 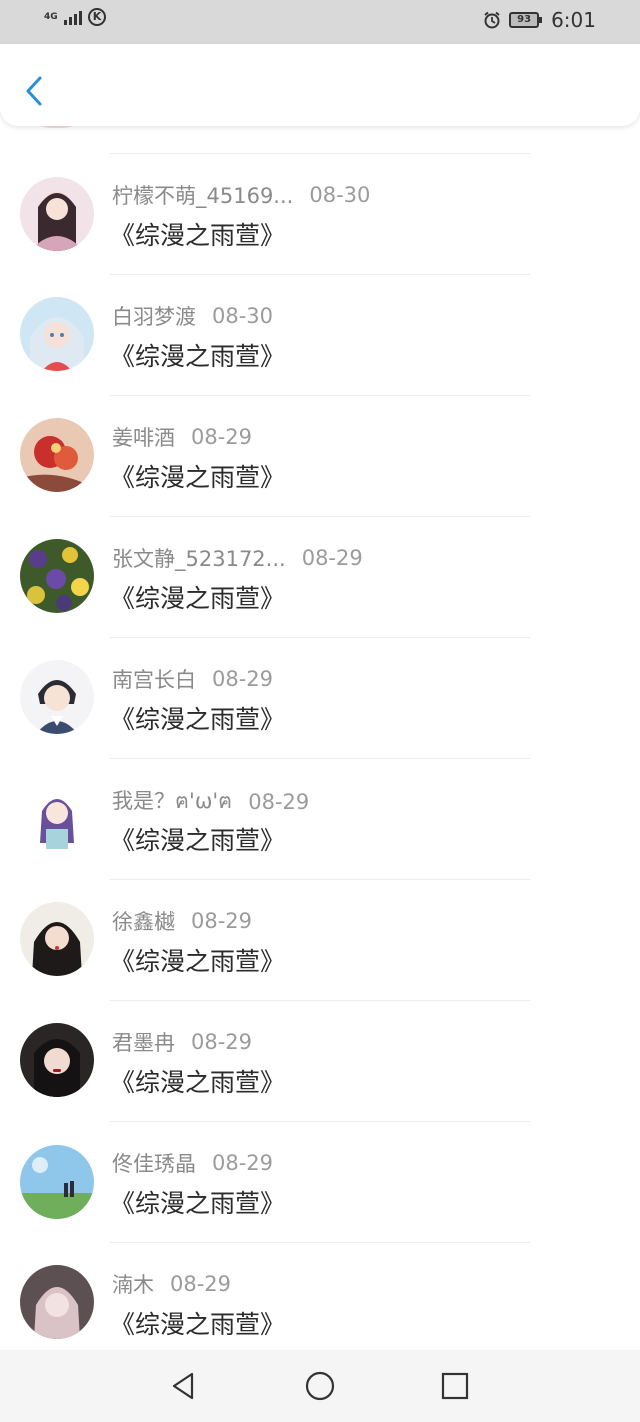 What do you see at coordinates (320, 1061) in the screenshot?
I see `list-item: 君墨冉 08-29 《综漫之雨萱》` at bounding box center [320, 1061].